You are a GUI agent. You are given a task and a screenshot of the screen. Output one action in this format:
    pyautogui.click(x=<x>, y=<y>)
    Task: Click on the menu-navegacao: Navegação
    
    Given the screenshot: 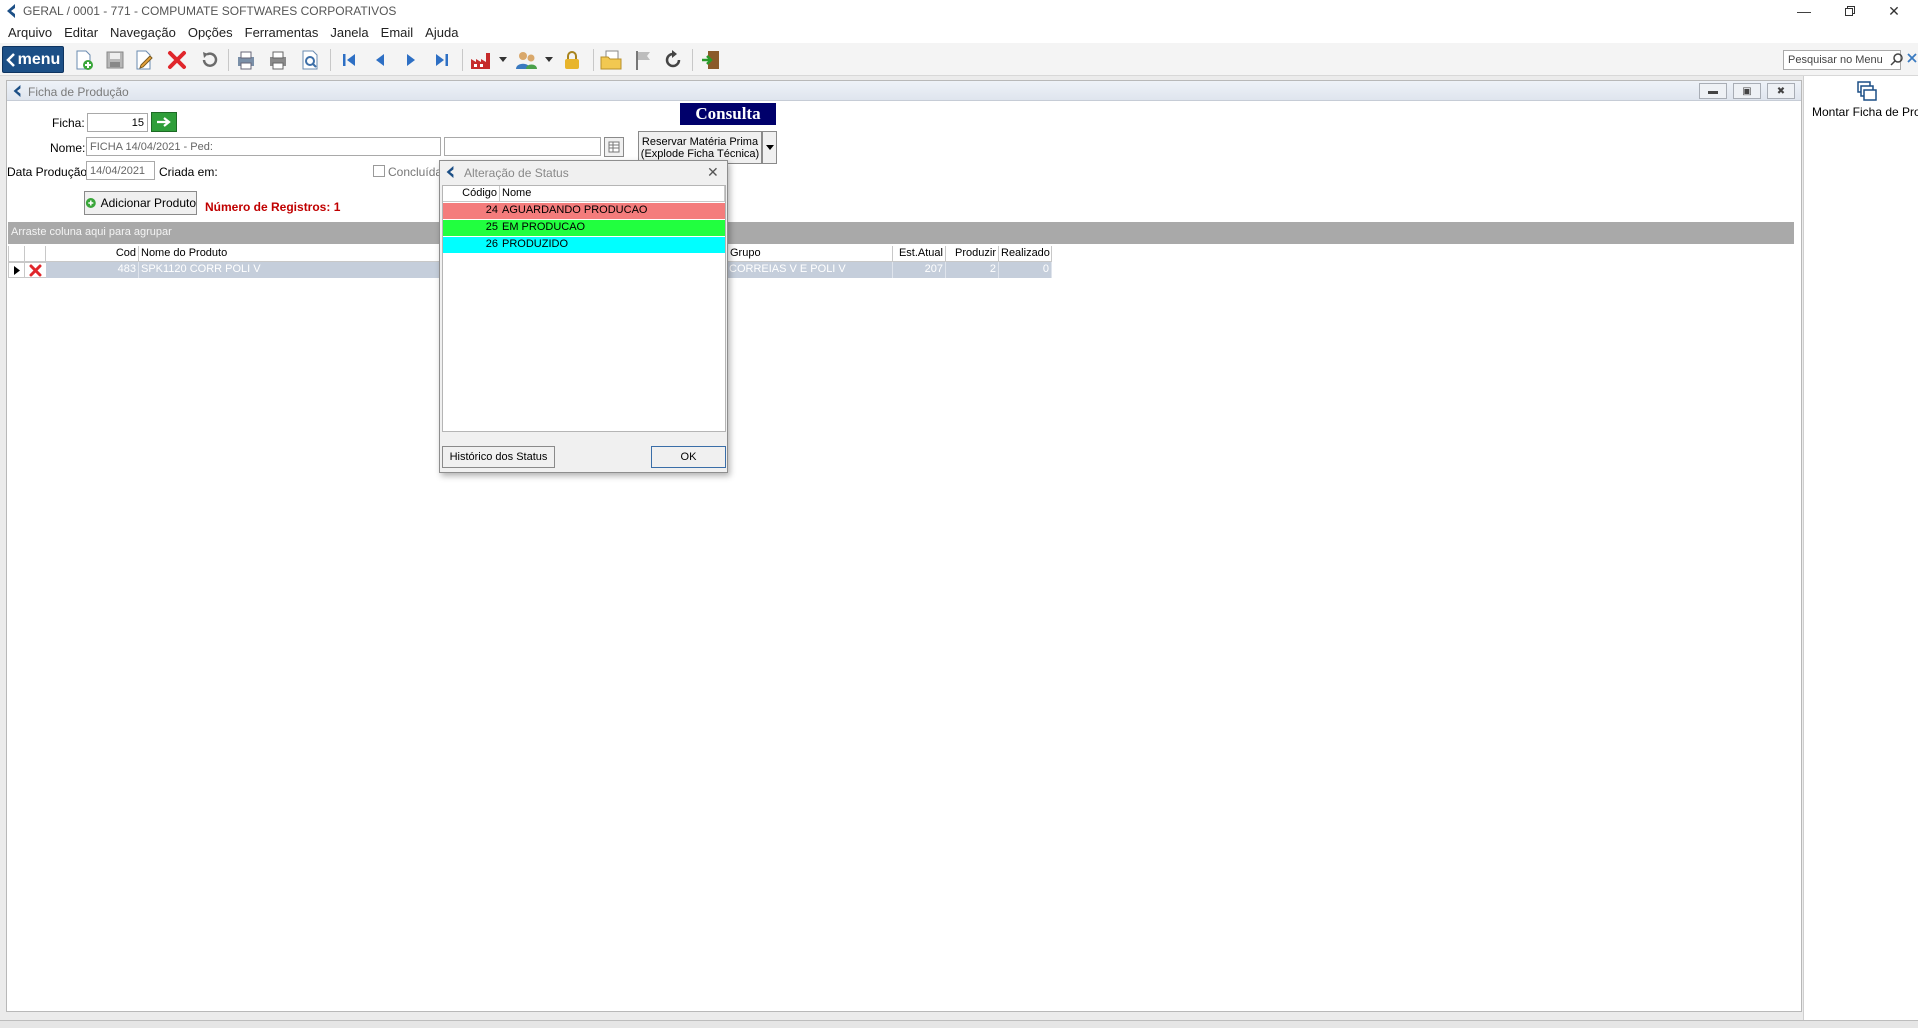 What is the action you would take?
    pyautogui.click(x=145, y=32)
    